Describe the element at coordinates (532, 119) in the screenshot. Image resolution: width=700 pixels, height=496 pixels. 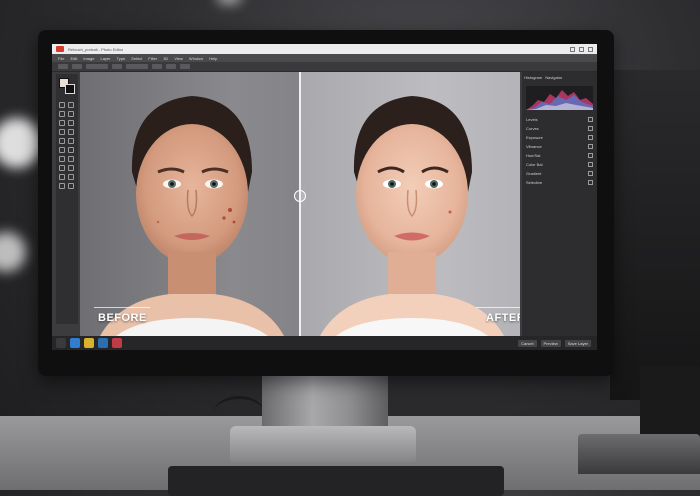
I see `adjustment-label: Levels` at that location.